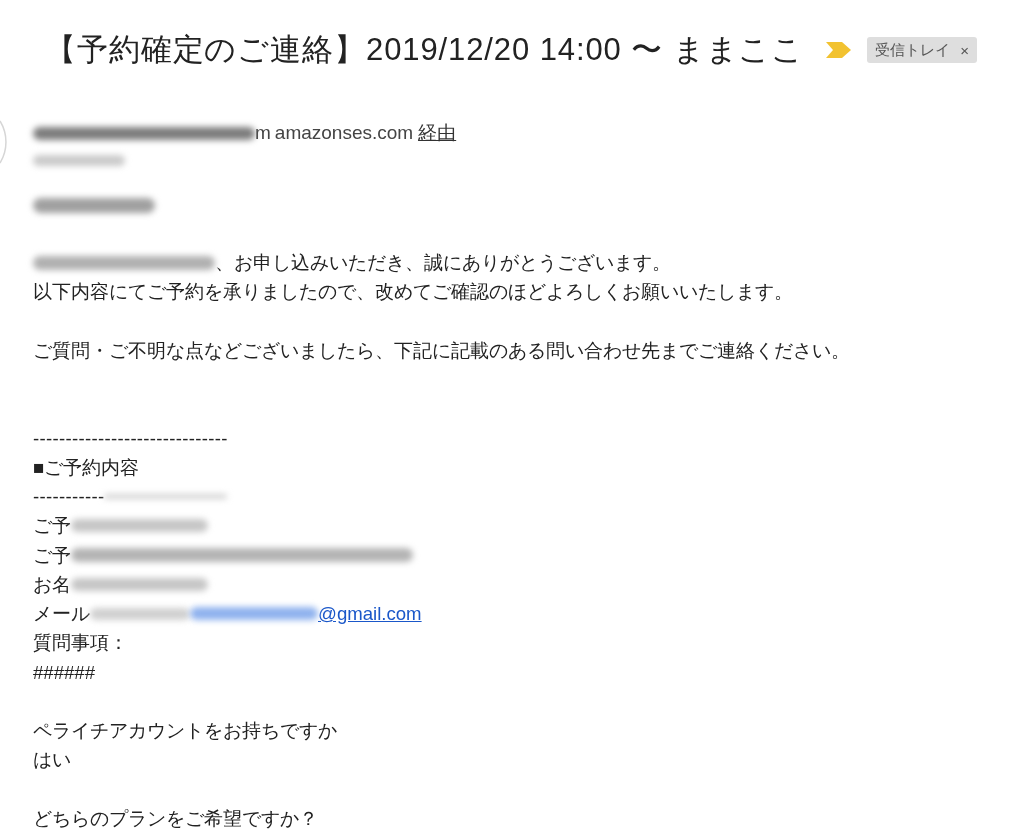 The image size is (1024, 830). What do you see at coordinates (839, 50) in the screenshot?
I see `importance-marker-icon` at bounding box center [839, 50].